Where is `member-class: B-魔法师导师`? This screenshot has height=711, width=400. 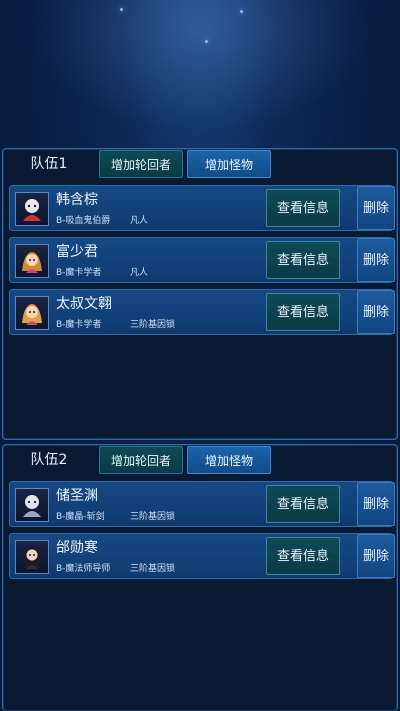
member-class: B-魔法师导师 is located at coordinates (83, 569).